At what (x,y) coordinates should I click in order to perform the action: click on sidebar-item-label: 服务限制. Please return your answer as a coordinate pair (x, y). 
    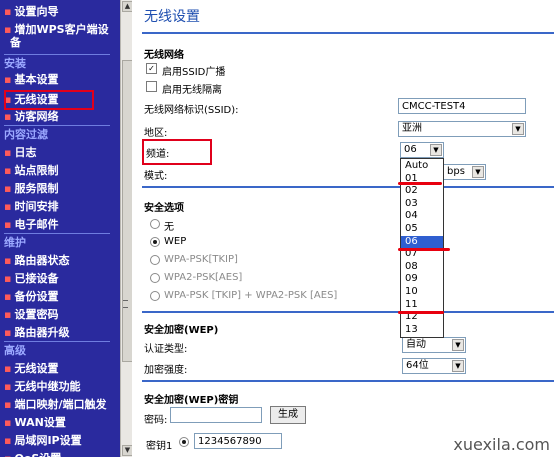
    Looking at the image, I should click on (36, 188).